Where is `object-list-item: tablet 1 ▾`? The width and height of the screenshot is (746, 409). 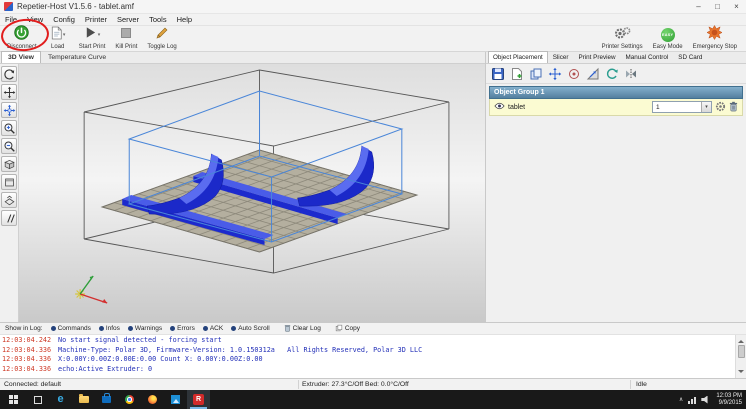 object-list-item: tablet 1 ▾ is located at coordinates (616, 107).